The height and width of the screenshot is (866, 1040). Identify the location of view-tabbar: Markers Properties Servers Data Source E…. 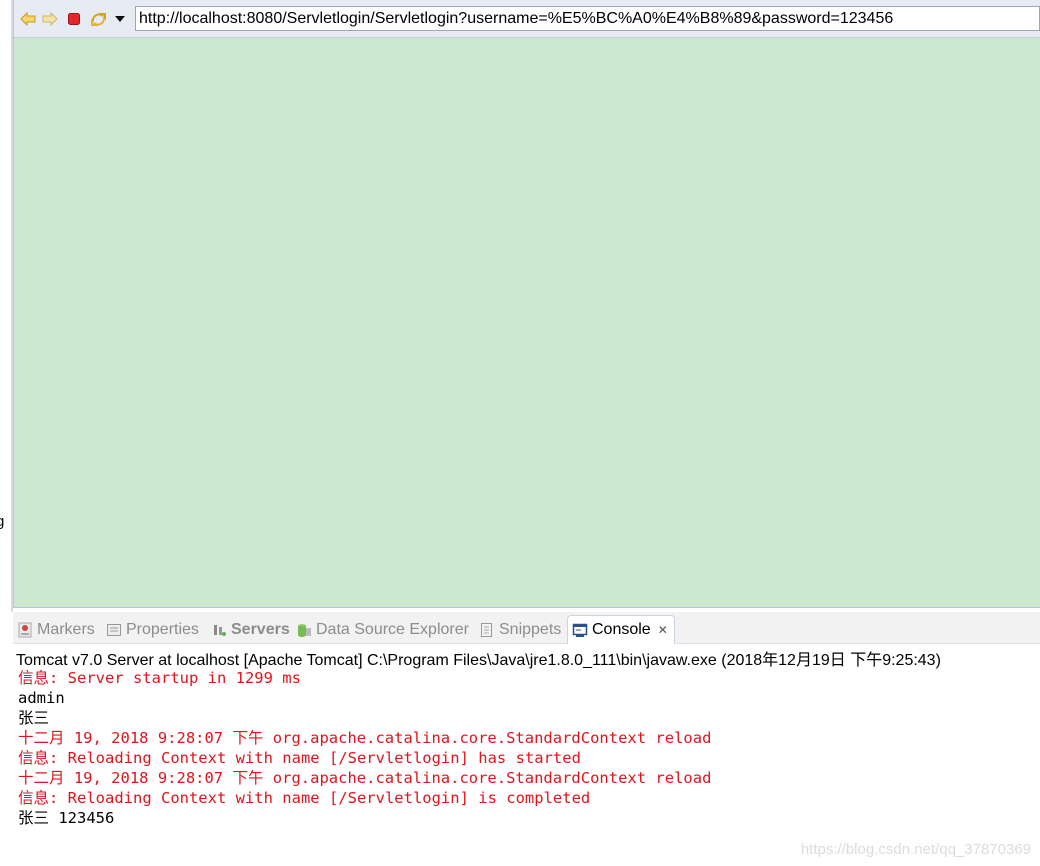
(526, 628).